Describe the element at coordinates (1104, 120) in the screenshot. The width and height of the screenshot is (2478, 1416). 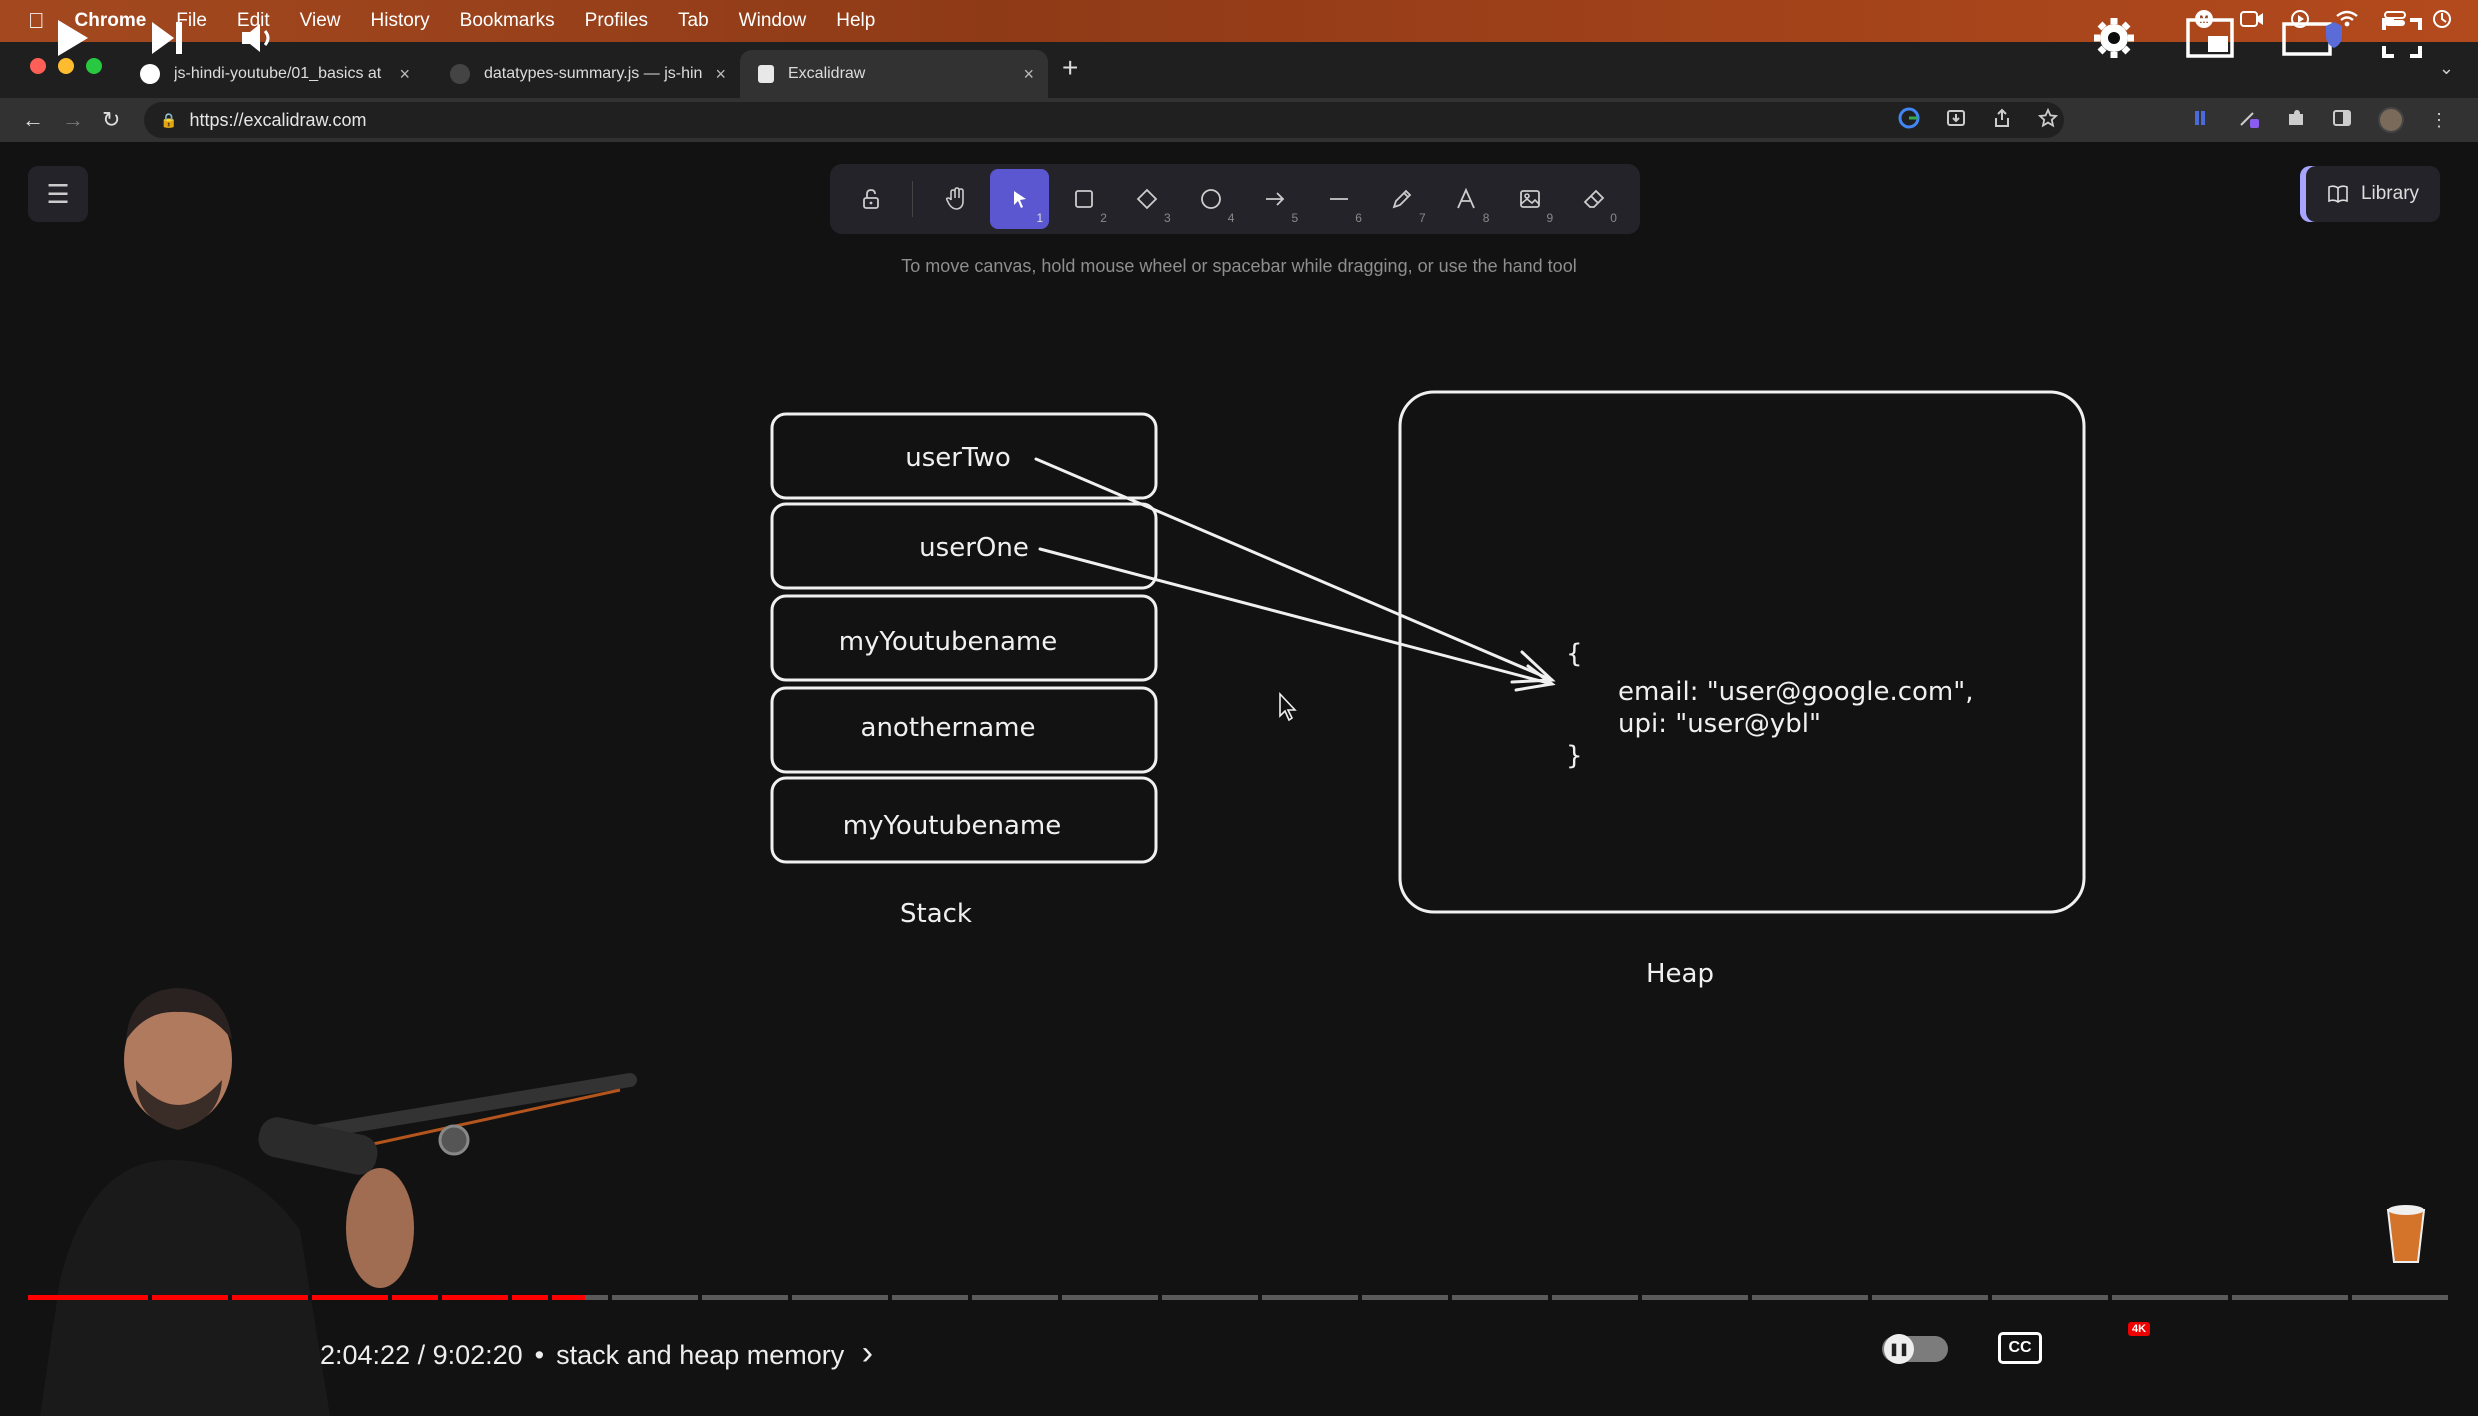
I see `address-bar: 🔒 https://excalidraw.com` at that location.